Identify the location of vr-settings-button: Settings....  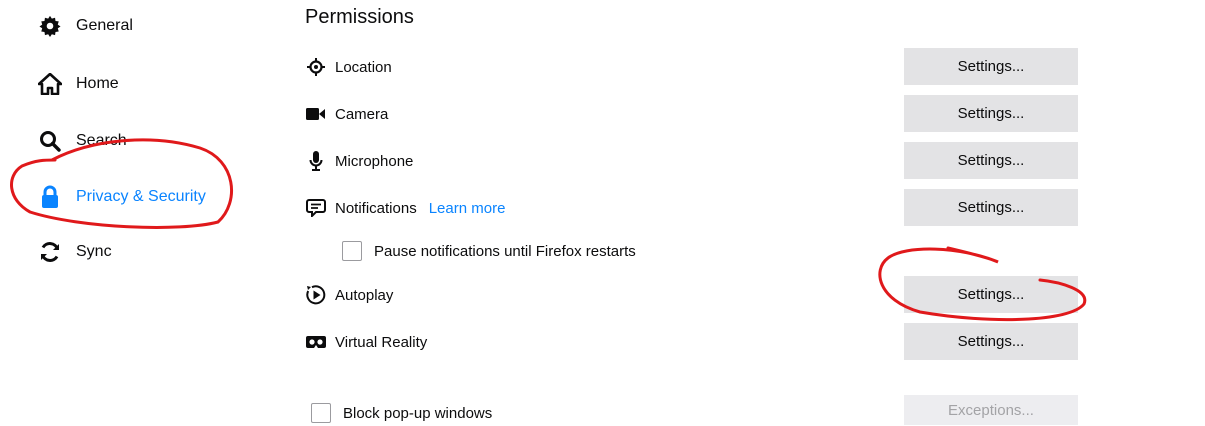
(991, 341).